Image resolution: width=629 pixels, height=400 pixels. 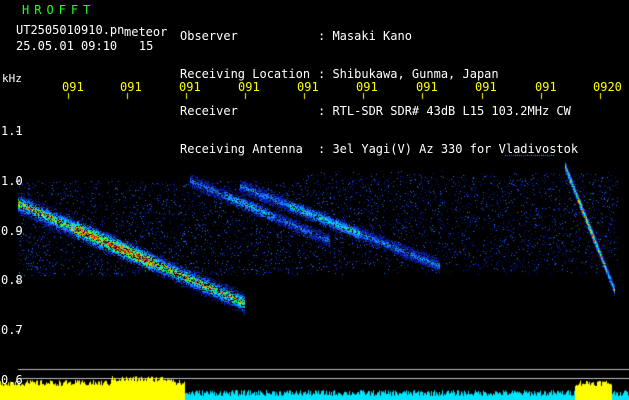 I want to click on freq-tick: 1.1, so click(x=12, y=131).